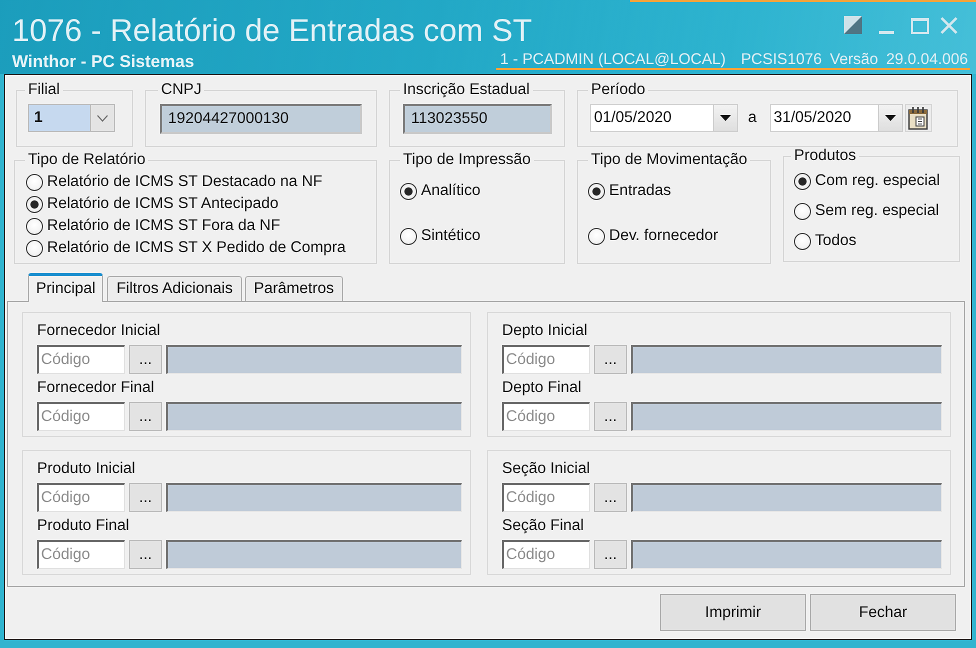  Describe the element at coordinates (679, 236) in the screenshot. I see `radio-option: Dev. fornecedor` at that location.